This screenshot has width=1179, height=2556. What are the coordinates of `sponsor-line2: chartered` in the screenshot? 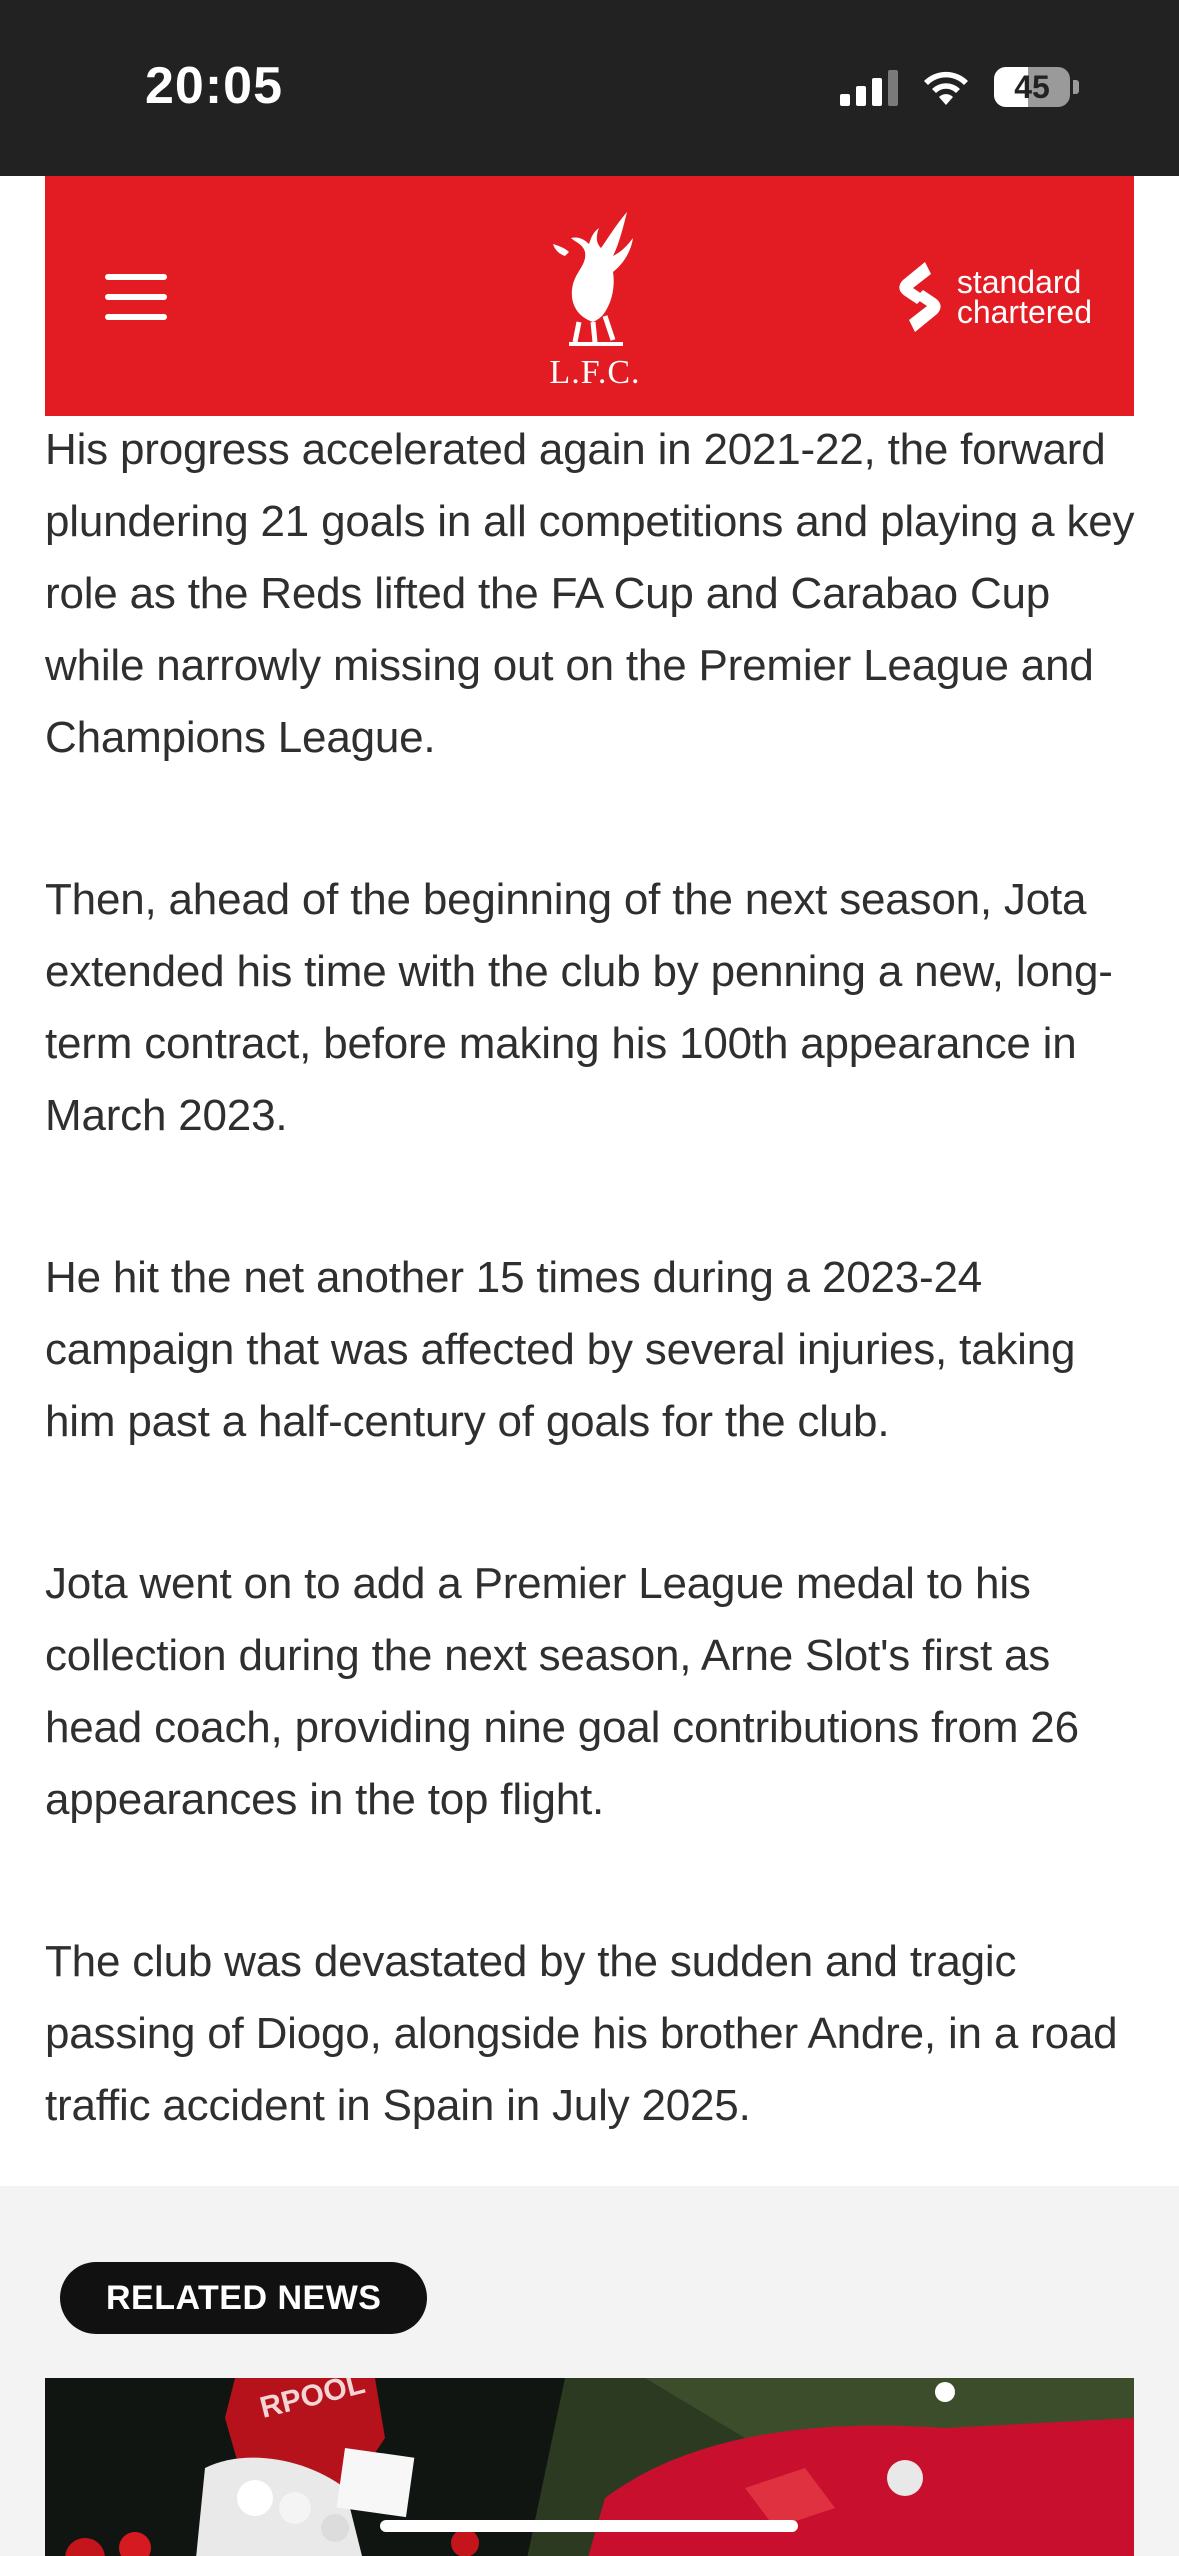 It's located at (1024, 312).